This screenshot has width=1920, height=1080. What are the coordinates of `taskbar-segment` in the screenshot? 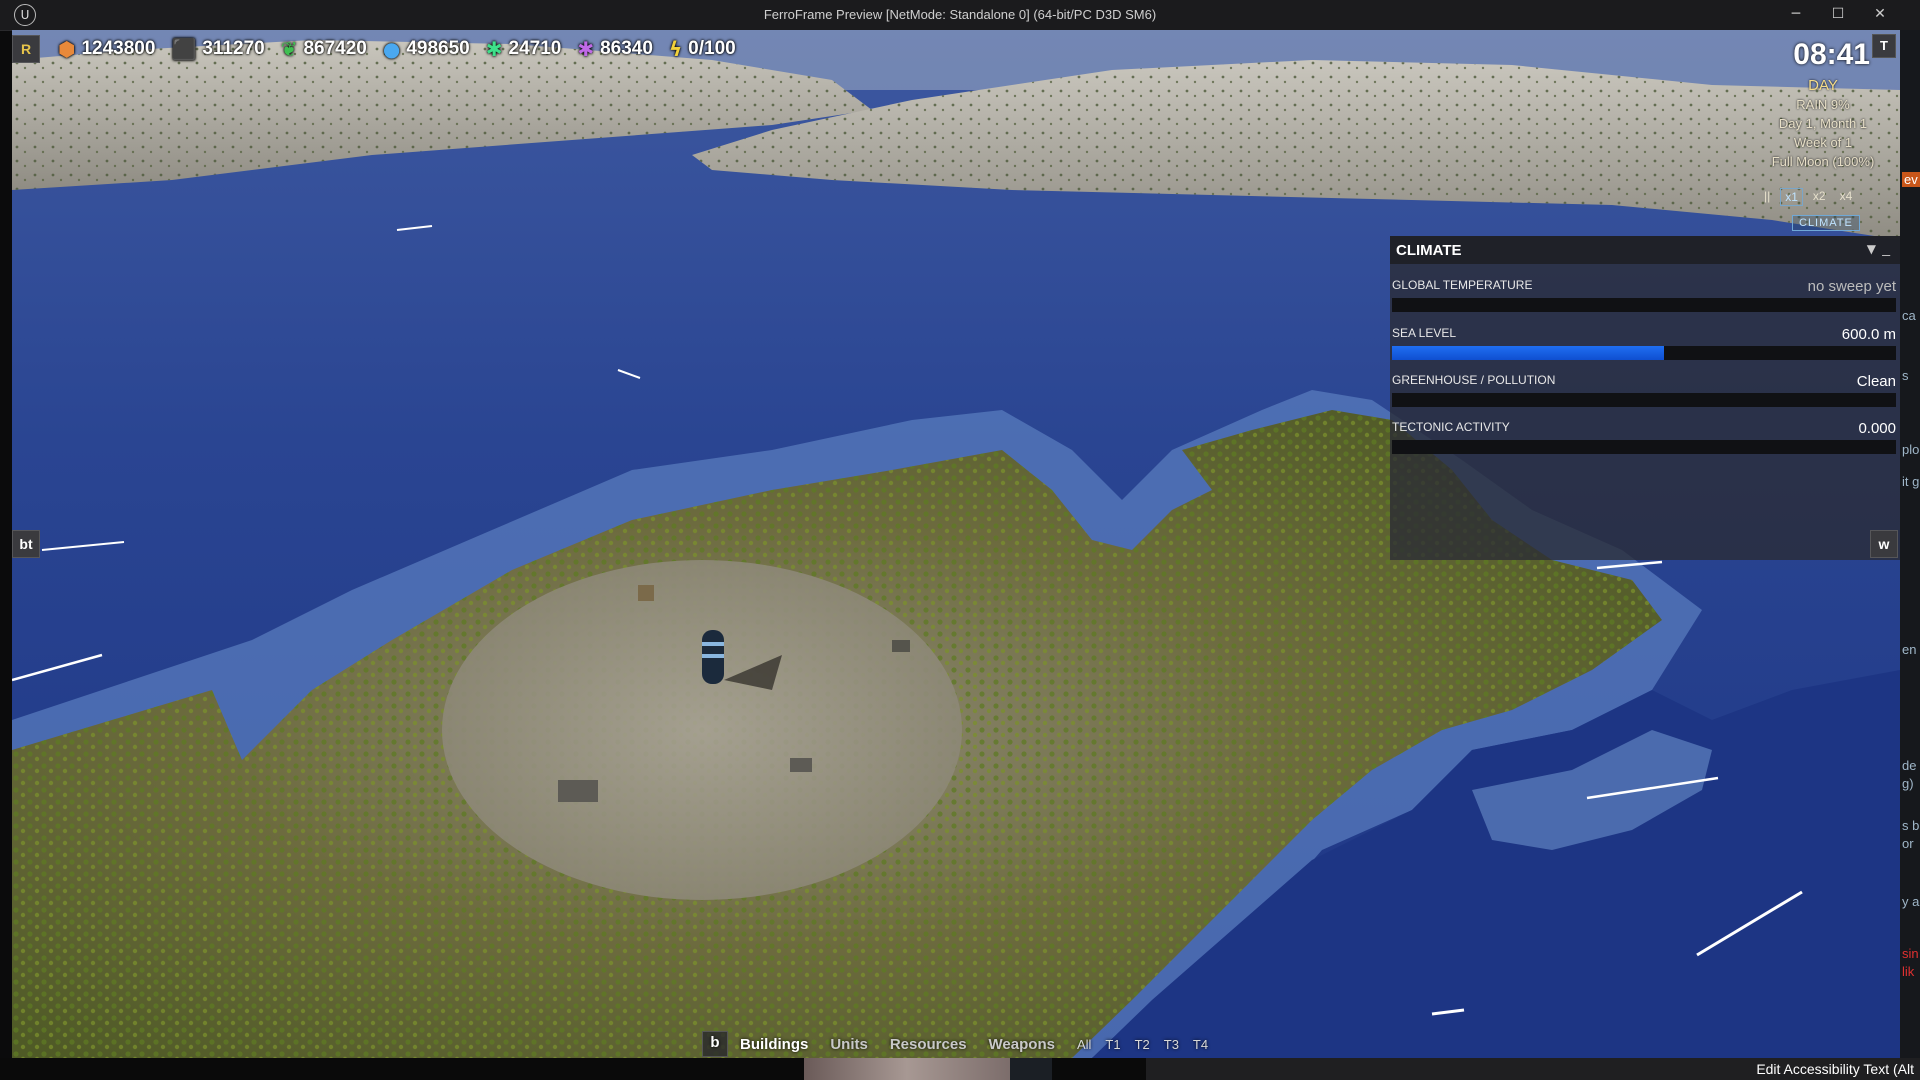 It's located at (1031, 1069).